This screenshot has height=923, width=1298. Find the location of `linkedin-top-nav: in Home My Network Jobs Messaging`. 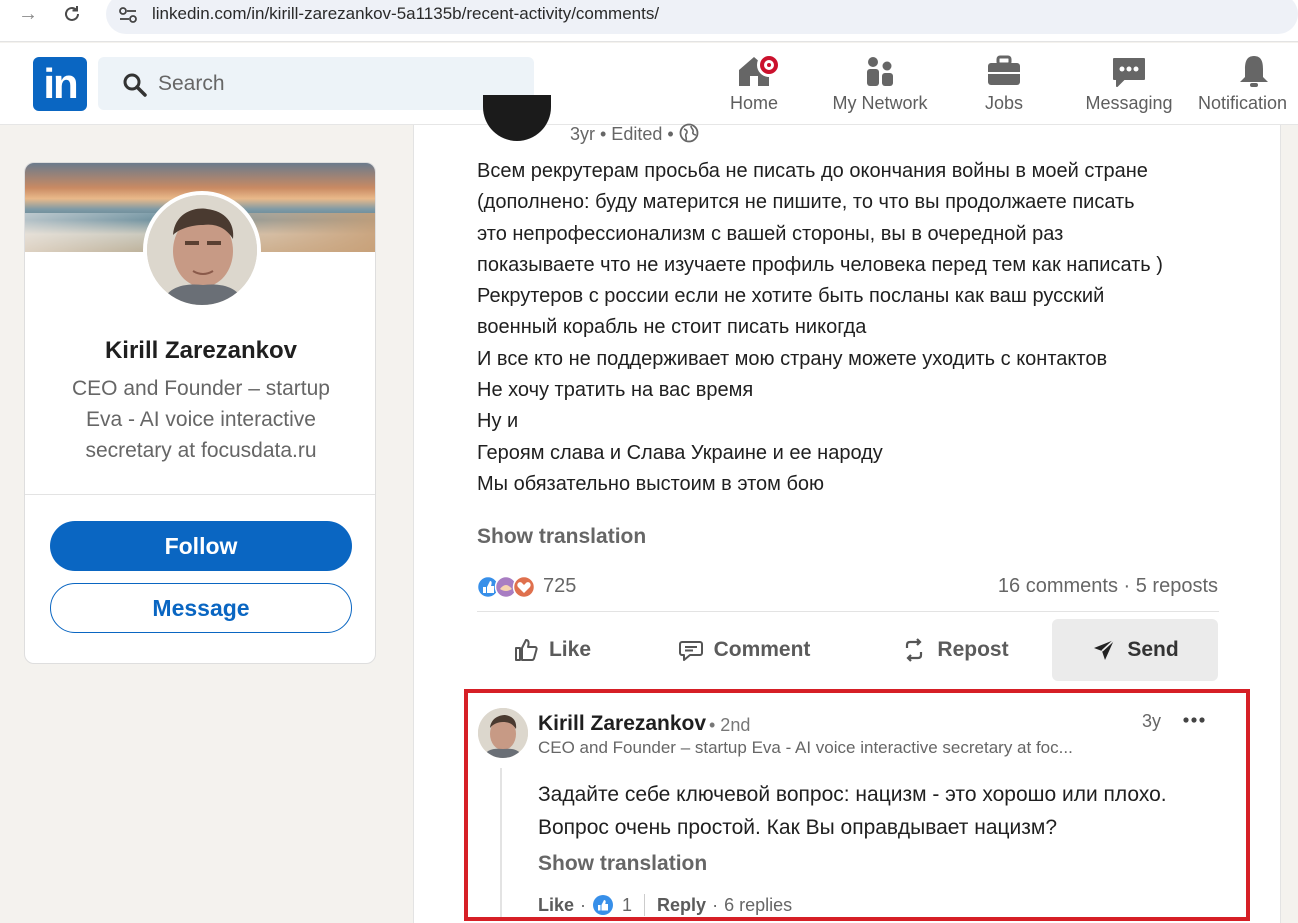

linkedin-top-nav: in Home My Network Jobs Messaging is located at coordinates (649, 84).